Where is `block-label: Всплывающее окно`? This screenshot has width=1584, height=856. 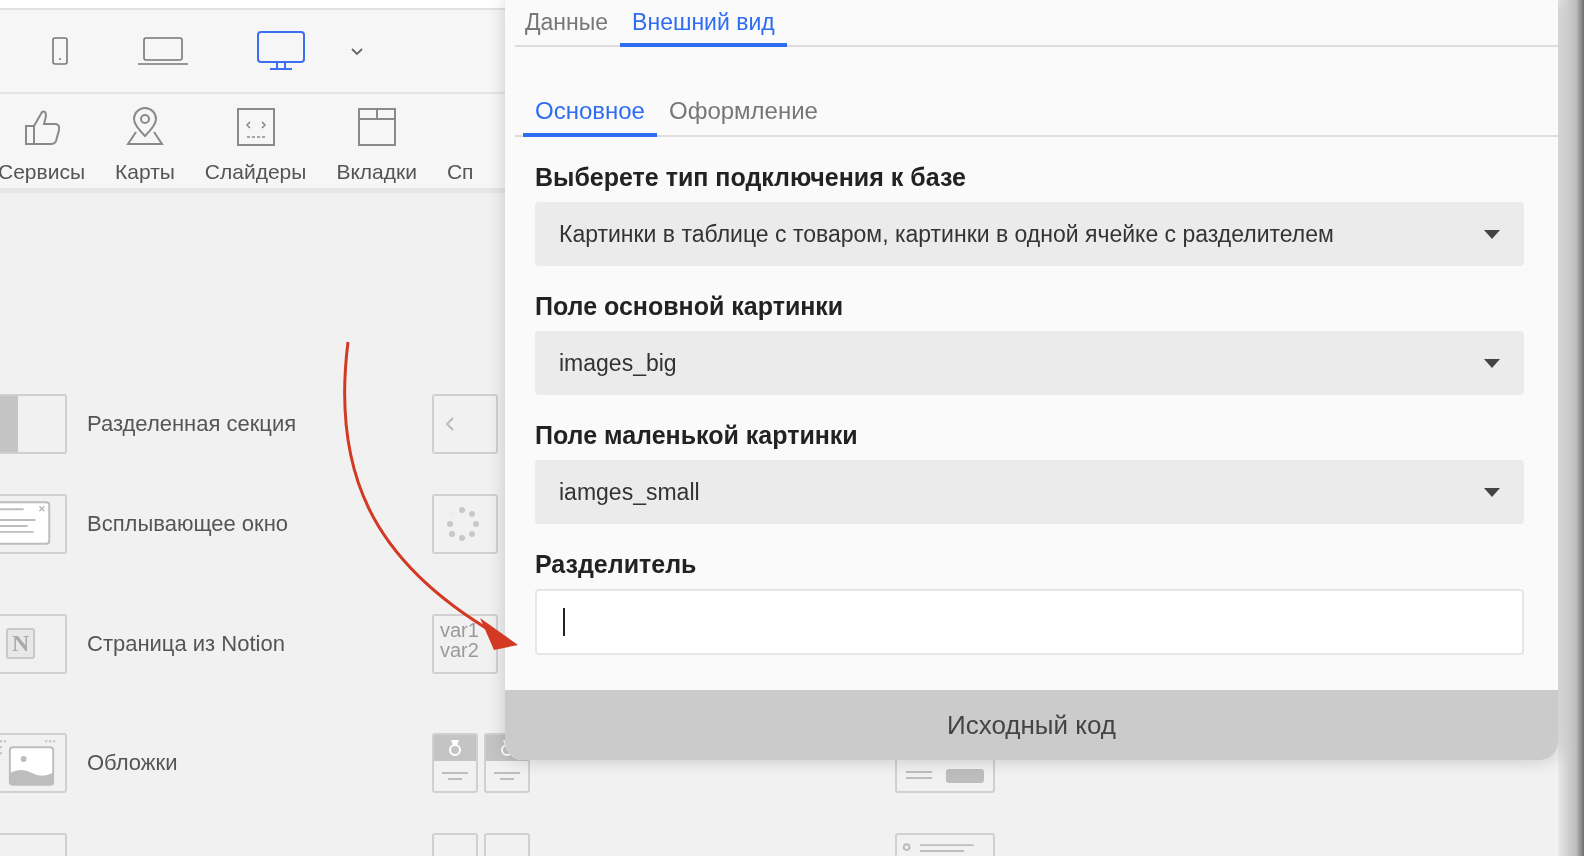 block-label: Всплывающее окно is located at coordinates (188, 524).